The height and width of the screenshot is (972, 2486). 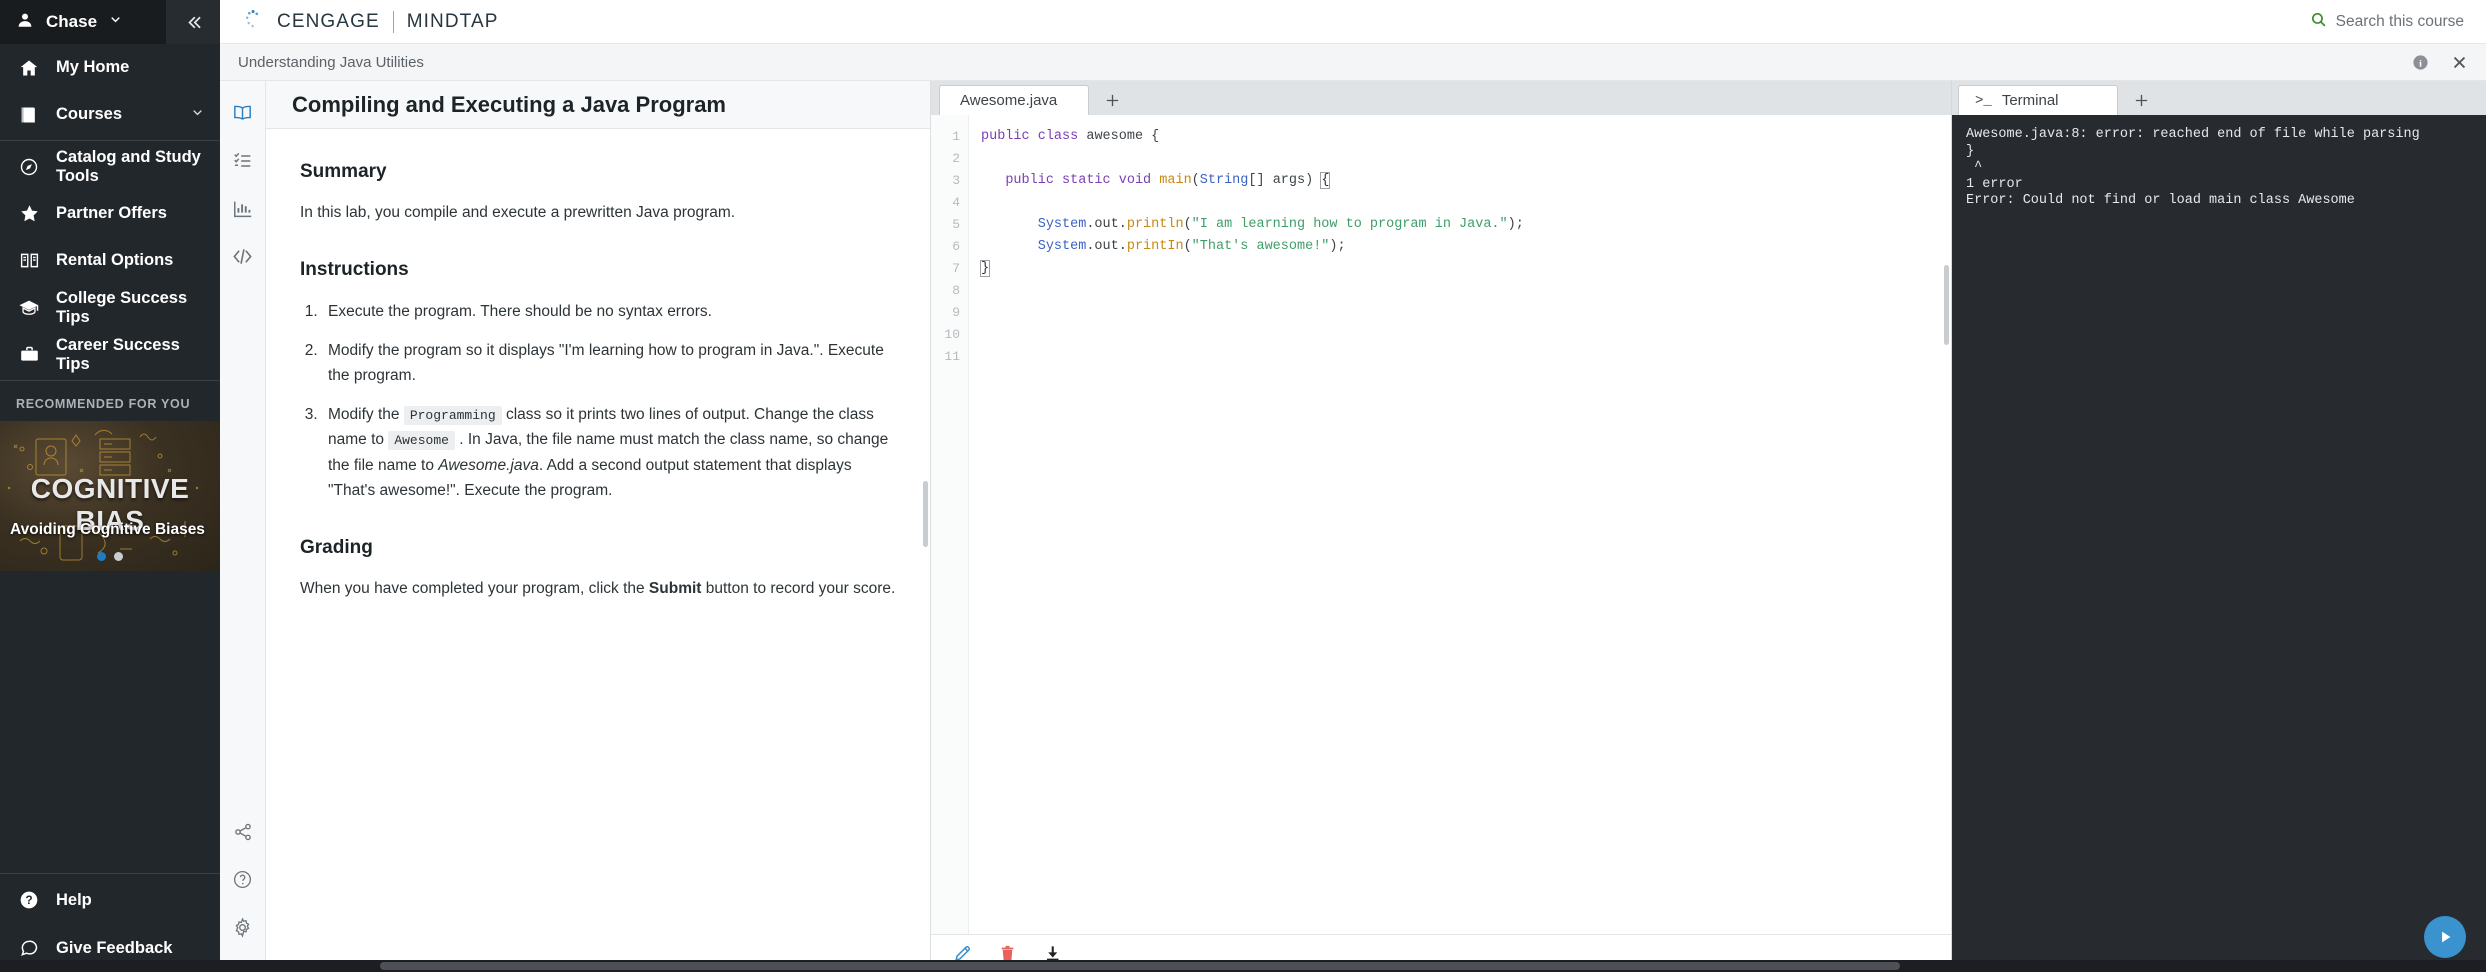 What do you see at coordinates (243, 834) in the screenshot?
I see `rail-button-share` at bounding box center [243, 834].